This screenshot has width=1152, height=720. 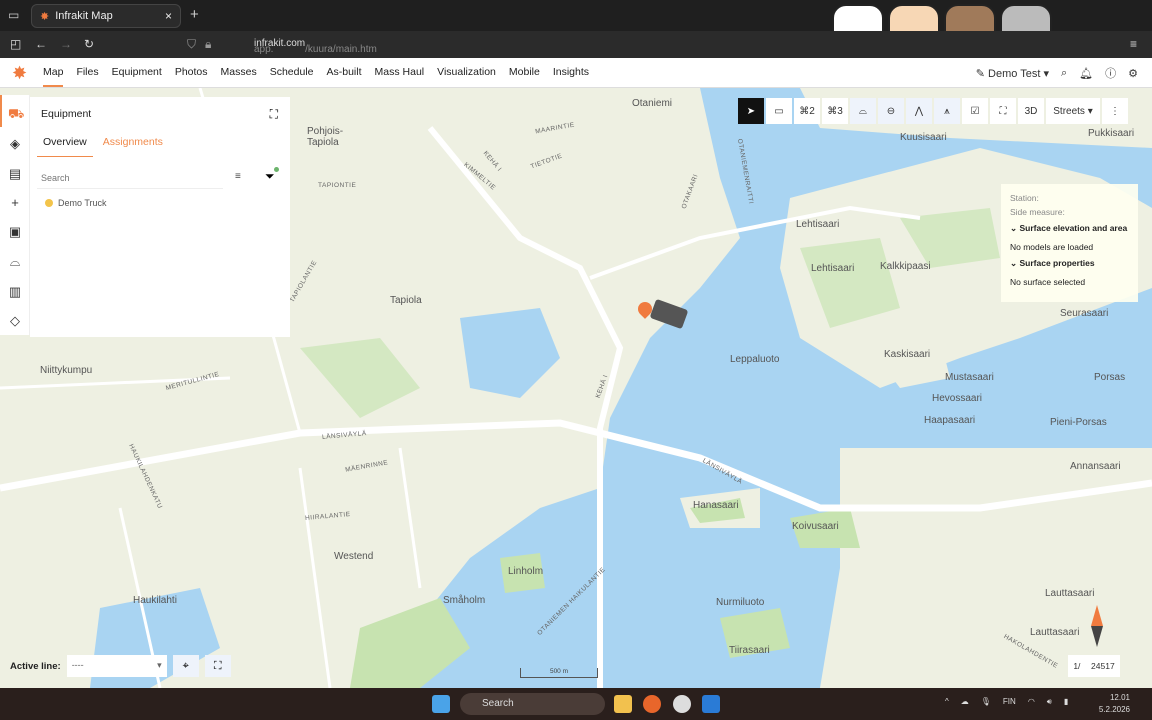 I want to click on firefox-icon, so click(x=652, y=704).